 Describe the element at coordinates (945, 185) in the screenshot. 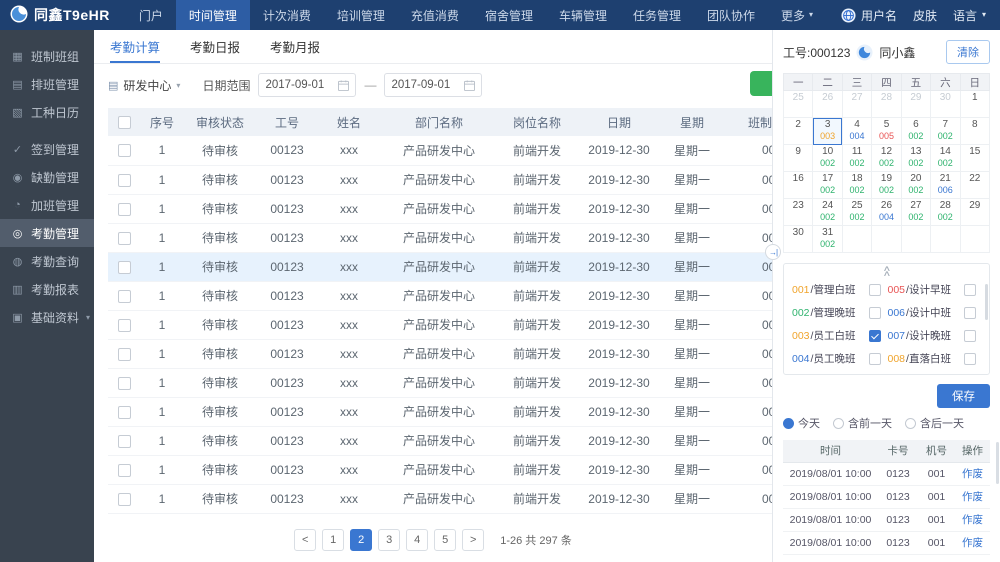

I see `calendar-day-cell: 21 006` at that location.